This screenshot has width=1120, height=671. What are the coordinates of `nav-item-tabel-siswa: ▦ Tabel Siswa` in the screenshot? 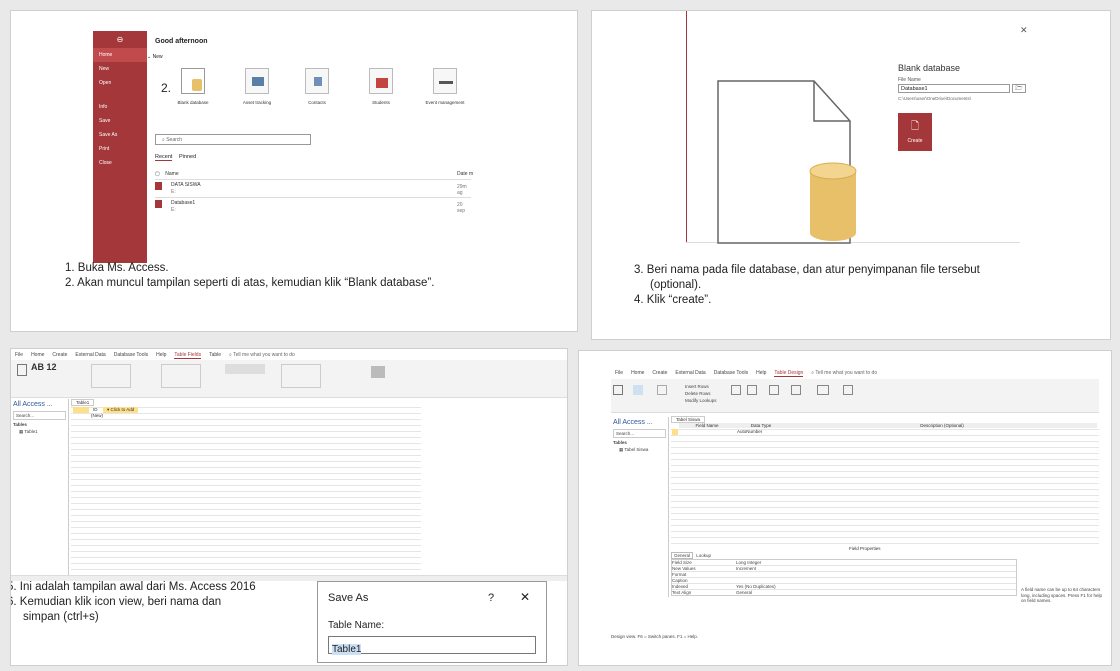 It's located at (639, 450).